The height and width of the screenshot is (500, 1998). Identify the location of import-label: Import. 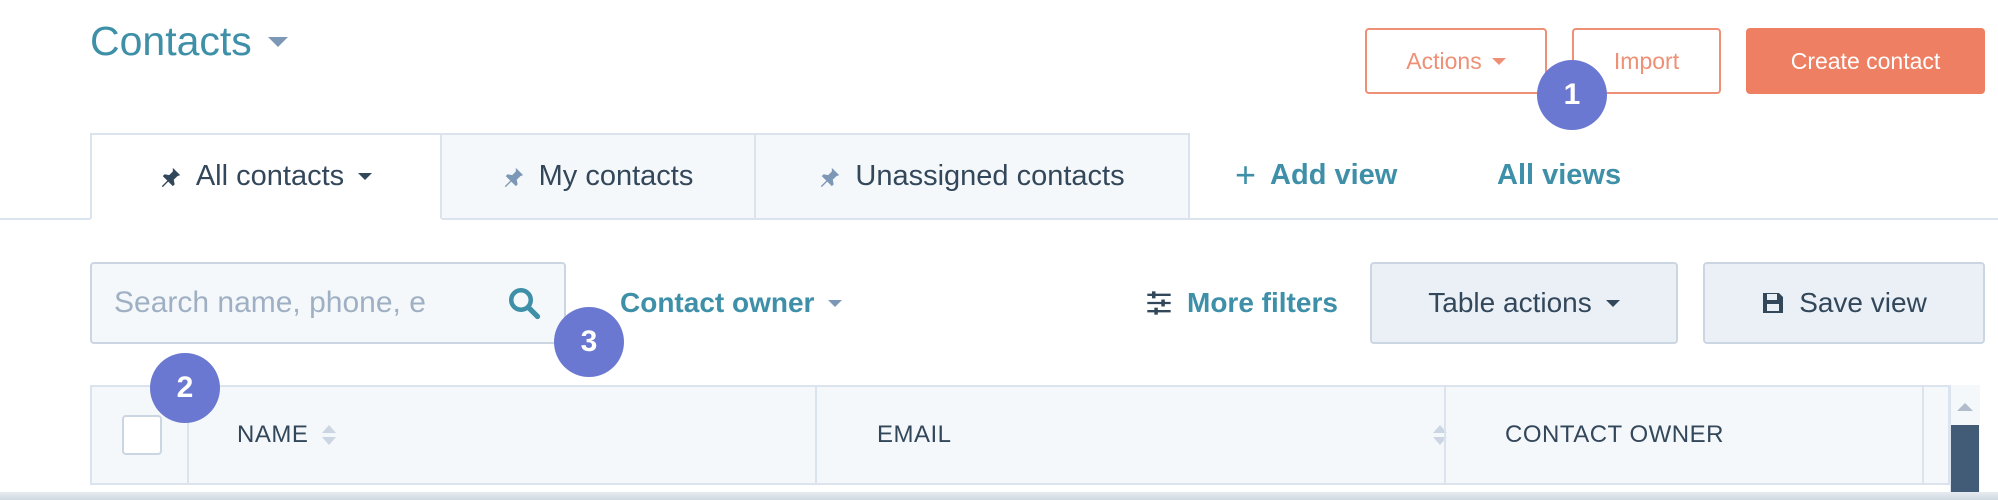
(1646, 60).